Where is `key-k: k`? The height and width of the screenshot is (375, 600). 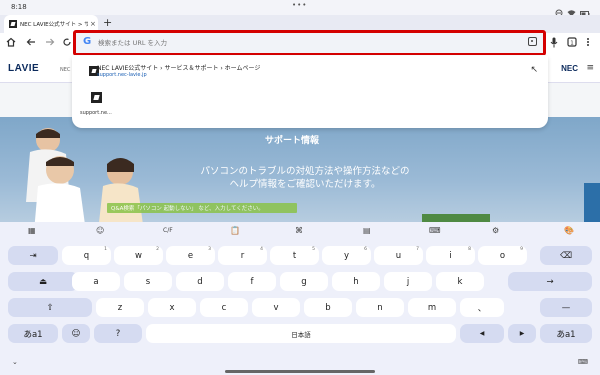
key-k: k is located at coordinates (460, 281).